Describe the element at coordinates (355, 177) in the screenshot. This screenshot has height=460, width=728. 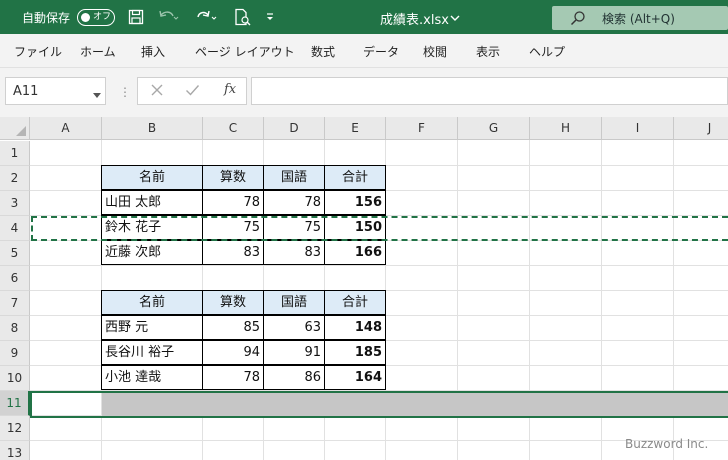
I see `table1-header-total: 合計` at that location.